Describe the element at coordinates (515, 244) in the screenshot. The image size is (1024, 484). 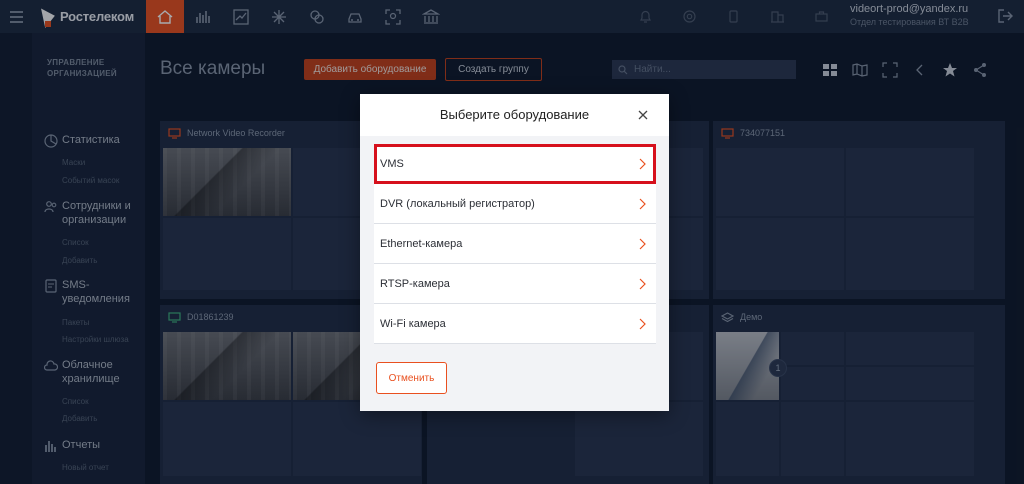
I see `option-ethernet-camera: Ethernet-камера` at that location.